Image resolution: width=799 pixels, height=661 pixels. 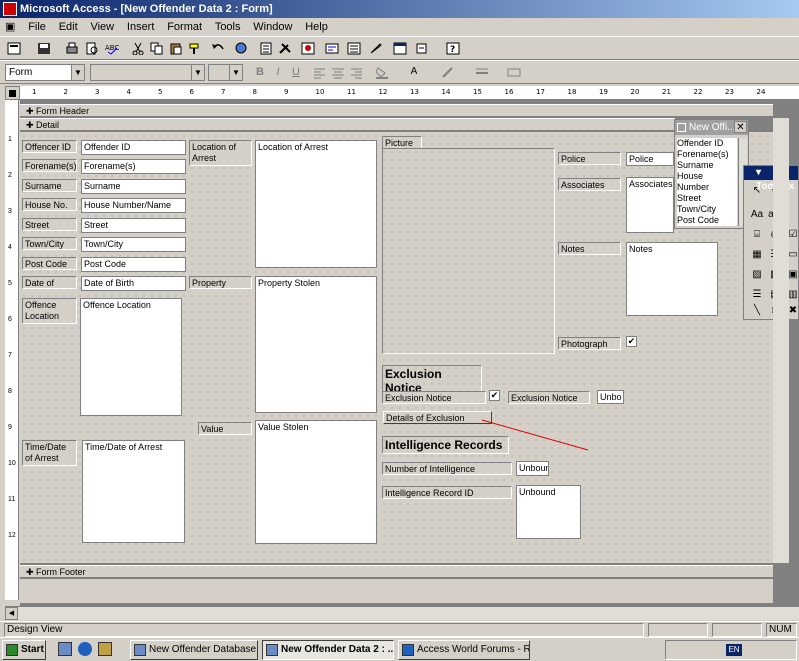 What do you see at coordinates (382, 72) in the screenshot?
I see `fill-color-icon` at bounding box center [382, 72].